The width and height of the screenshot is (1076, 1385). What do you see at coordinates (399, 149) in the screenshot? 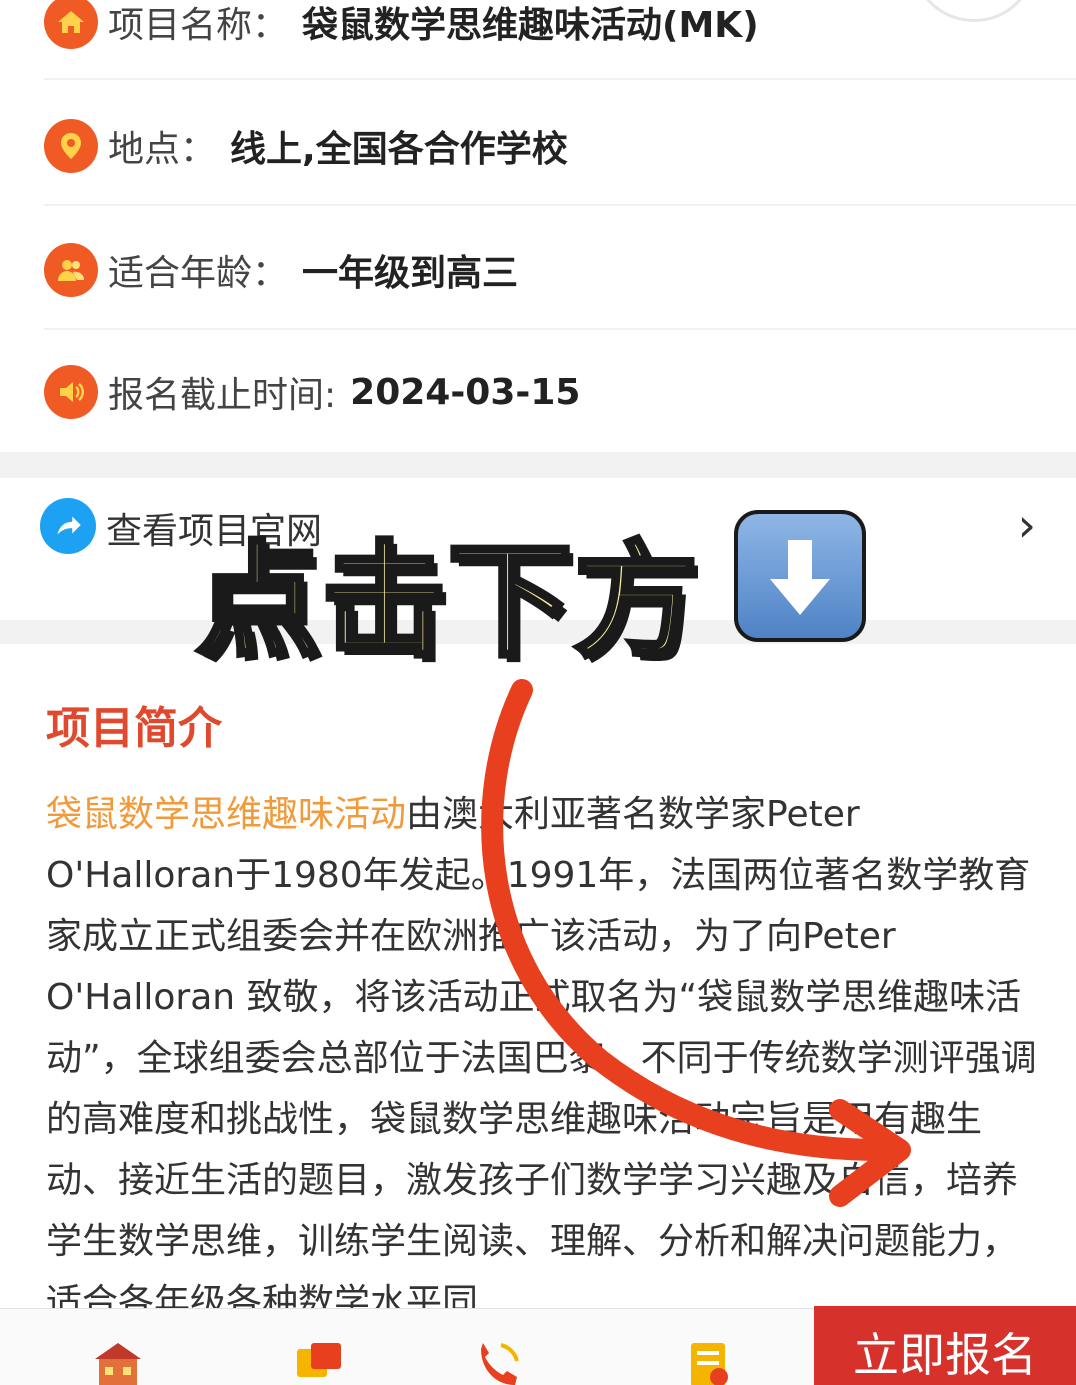
I see `location-value: 线上,全国各合作学校` at bounding box center [399, 149].